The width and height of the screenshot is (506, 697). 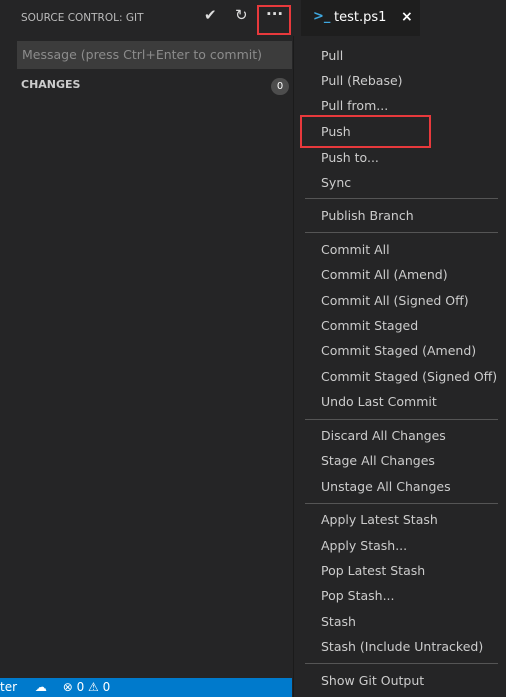 I want to click on menu-item-apply-latest-stash: Apply Latest Stash, so click(x=379, y=519).